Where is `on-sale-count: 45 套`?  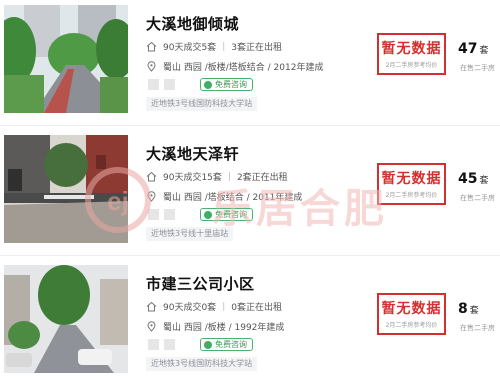 on-sale-count: 45 套 is located at coordinates (478, 177).